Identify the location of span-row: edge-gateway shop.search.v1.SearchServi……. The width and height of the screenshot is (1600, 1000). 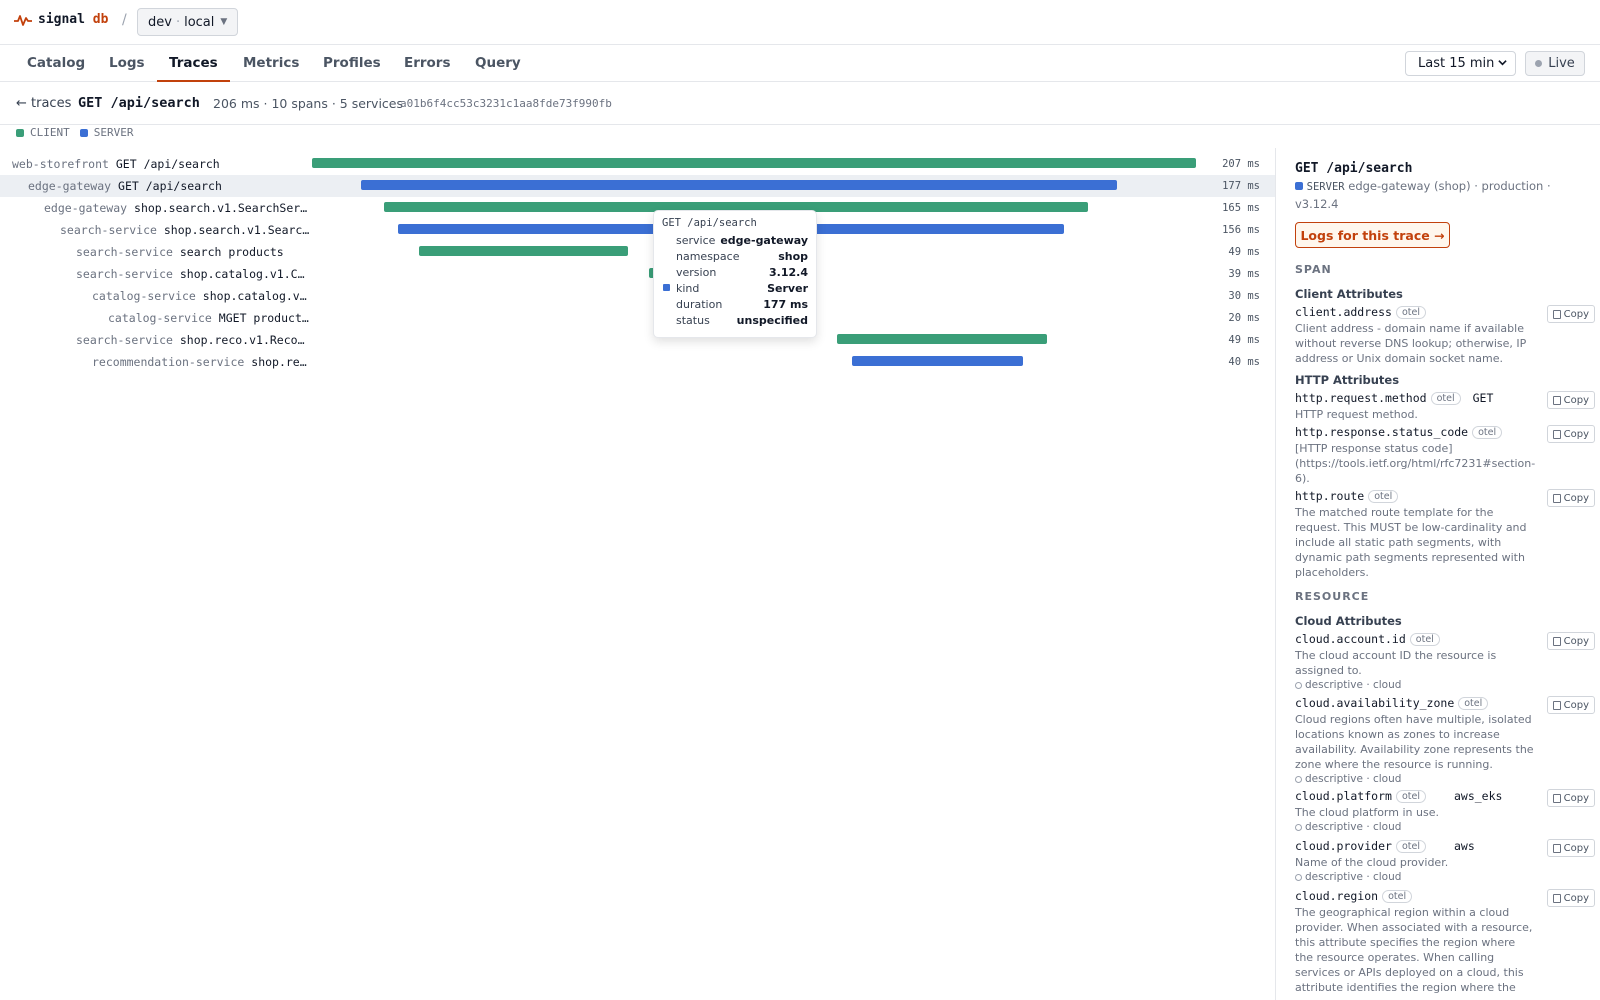
(637, 208).